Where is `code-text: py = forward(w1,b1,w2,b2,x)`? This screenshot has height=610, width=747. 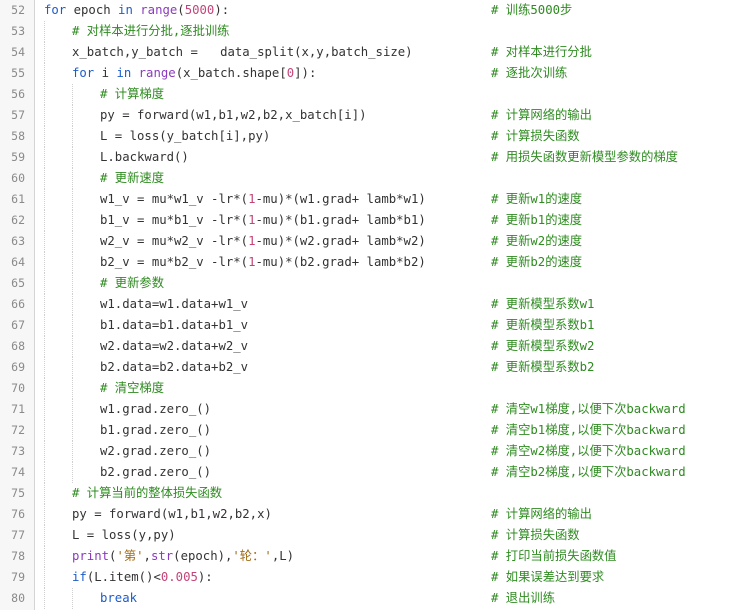
code-text: py = forward(w1,b1,w2,b2,x) is located at coordinates (172, 514).